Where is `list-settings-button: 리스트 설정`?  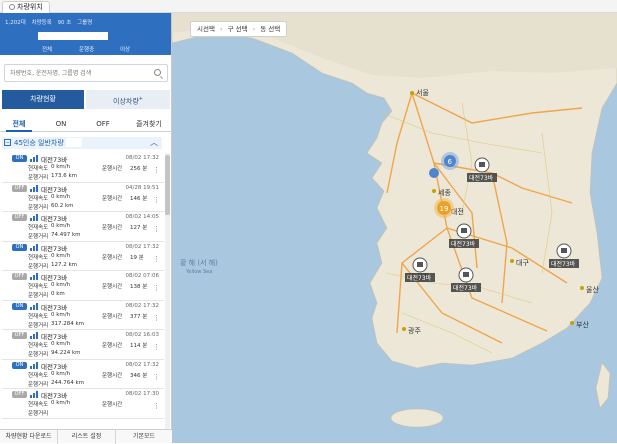
list-settings-button: 리스트 설정 is located at coordinates (87, 437).